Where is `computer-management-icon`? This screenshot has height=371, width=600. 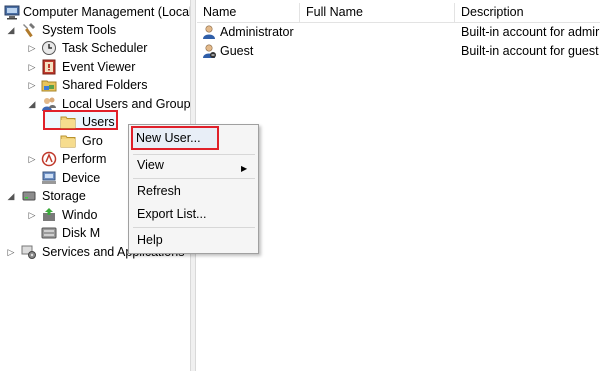 computer-management-icon is located at coordinates (12, 12).